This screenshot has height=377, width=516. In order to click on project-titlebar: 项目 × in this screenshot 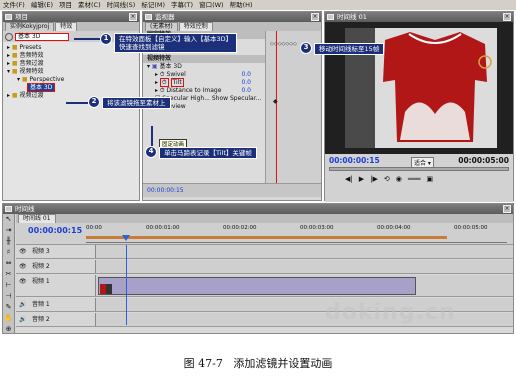, I will do `click(71, 17)`.